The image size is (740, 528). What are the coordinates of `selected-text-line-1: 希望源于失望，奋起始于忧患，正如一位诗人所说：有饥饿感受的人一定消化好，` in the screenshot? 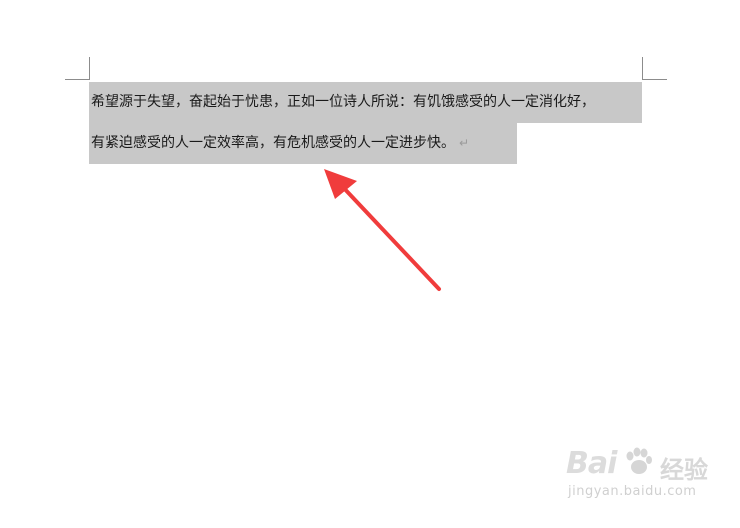 It's located at (365, 102).